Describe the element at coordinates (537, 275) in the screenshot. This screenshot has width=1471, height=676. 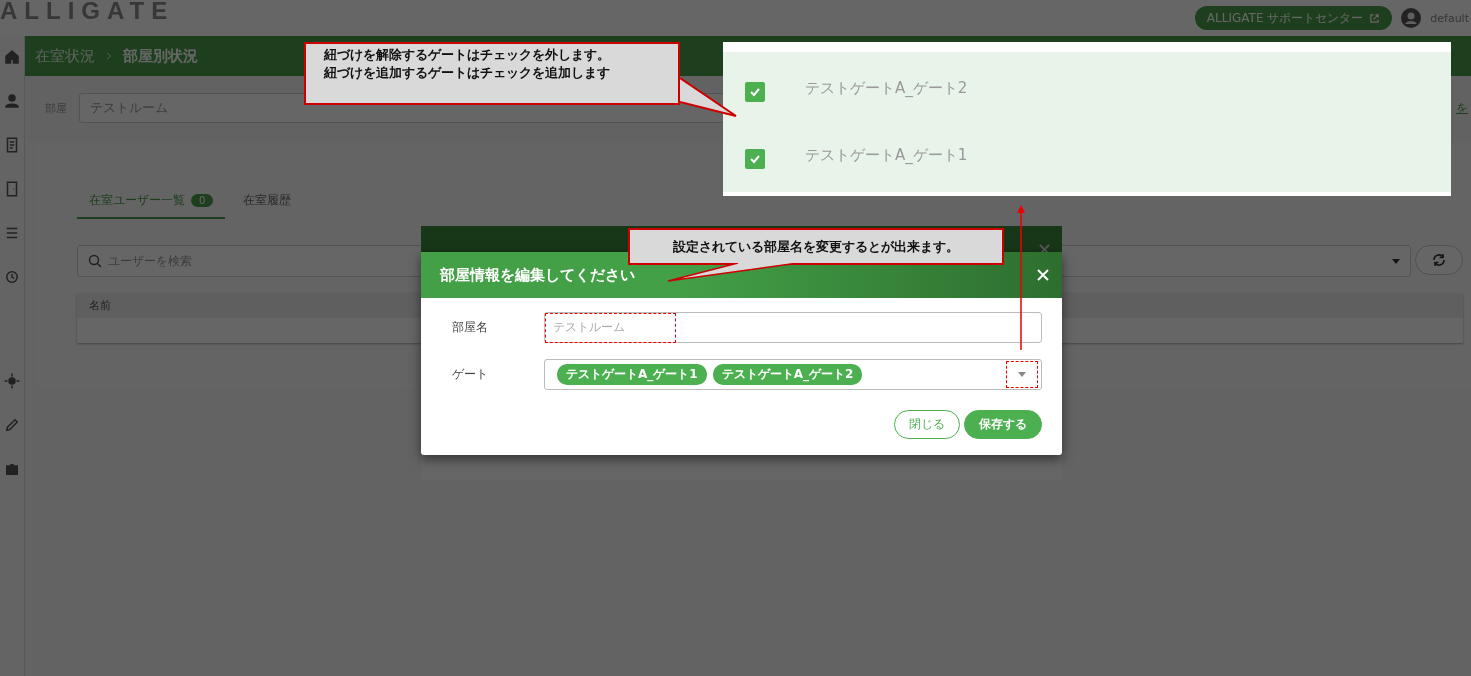
I see `dialog-title: 部屋情報を編集してください` at that location.